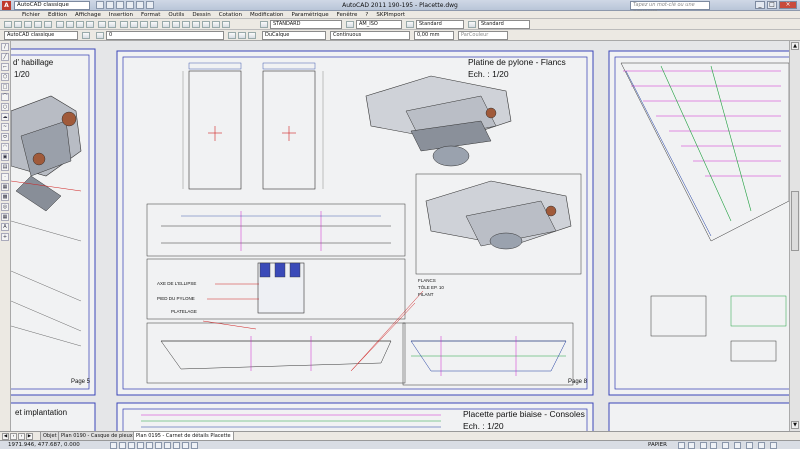 Image resolution: width=800 pixels, height=449 pixels. Describe the element at coordinates (144, 24) in the screenshot. I see `zoom-window-icon` at that location.